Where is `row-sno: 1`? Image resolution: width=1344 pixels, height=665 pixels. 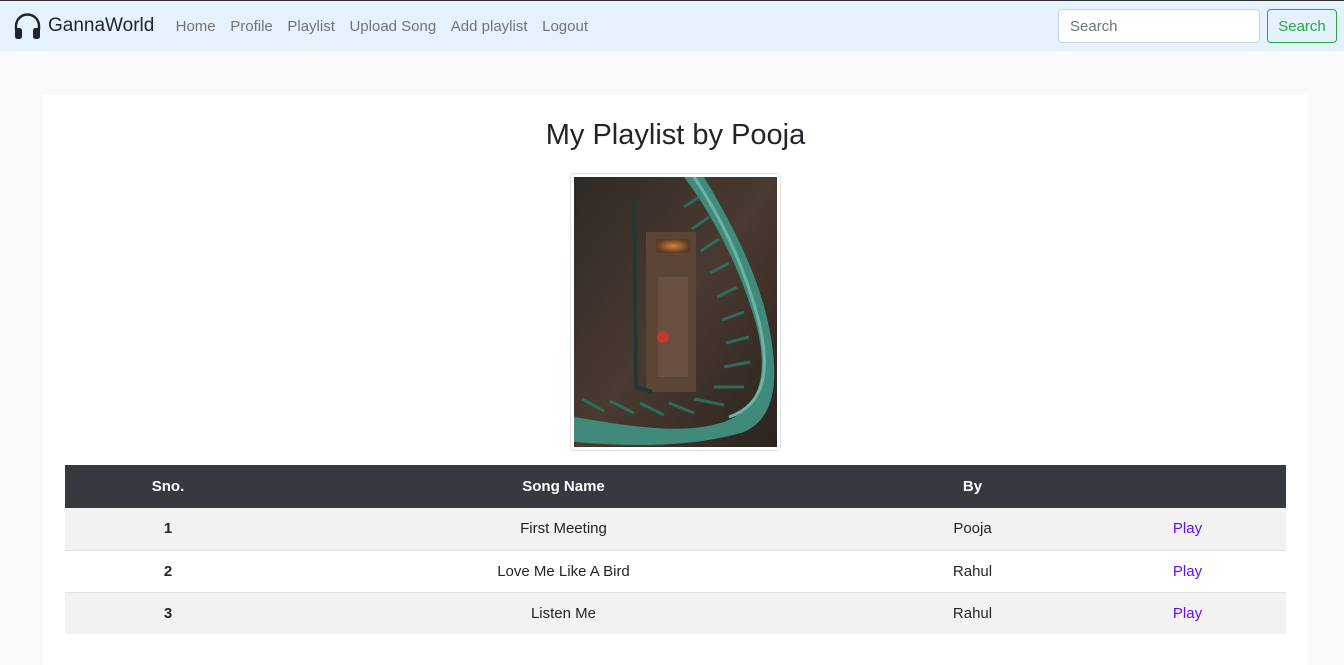
row-sno: 1 is located at coordinates (168, 529).